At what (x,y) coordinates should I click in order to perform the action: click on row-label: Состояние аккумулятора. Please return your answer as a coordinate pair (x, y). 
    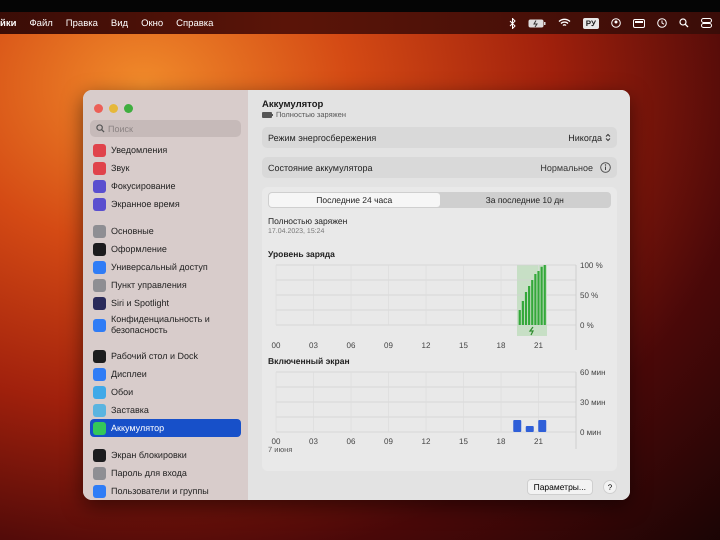
    Looking at the image, I should click on (320, 167).